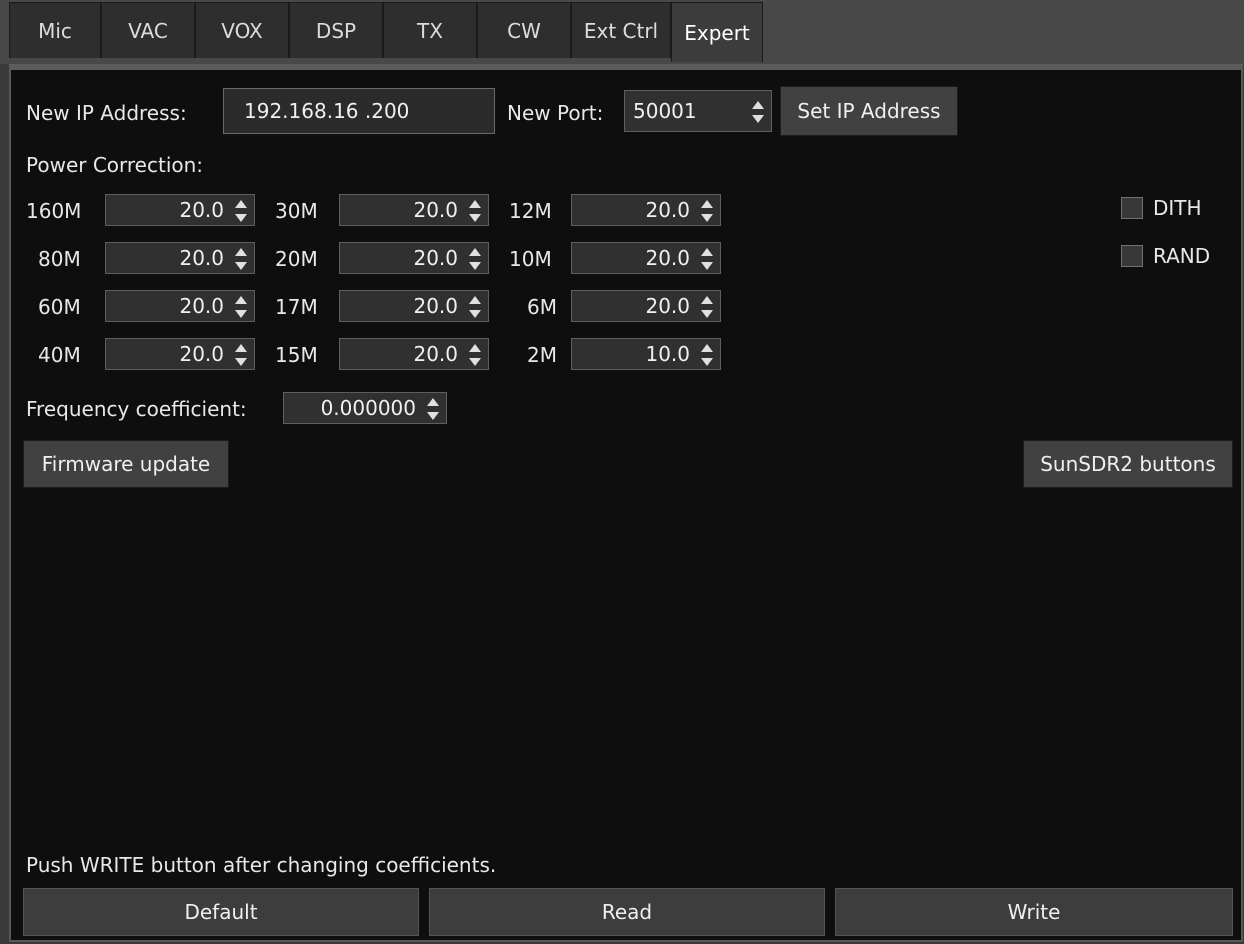  What do you see at coordinates (336, 30) in the screenshot?
I see `tab-dsp: DSP` at bounding box center [336, 30].